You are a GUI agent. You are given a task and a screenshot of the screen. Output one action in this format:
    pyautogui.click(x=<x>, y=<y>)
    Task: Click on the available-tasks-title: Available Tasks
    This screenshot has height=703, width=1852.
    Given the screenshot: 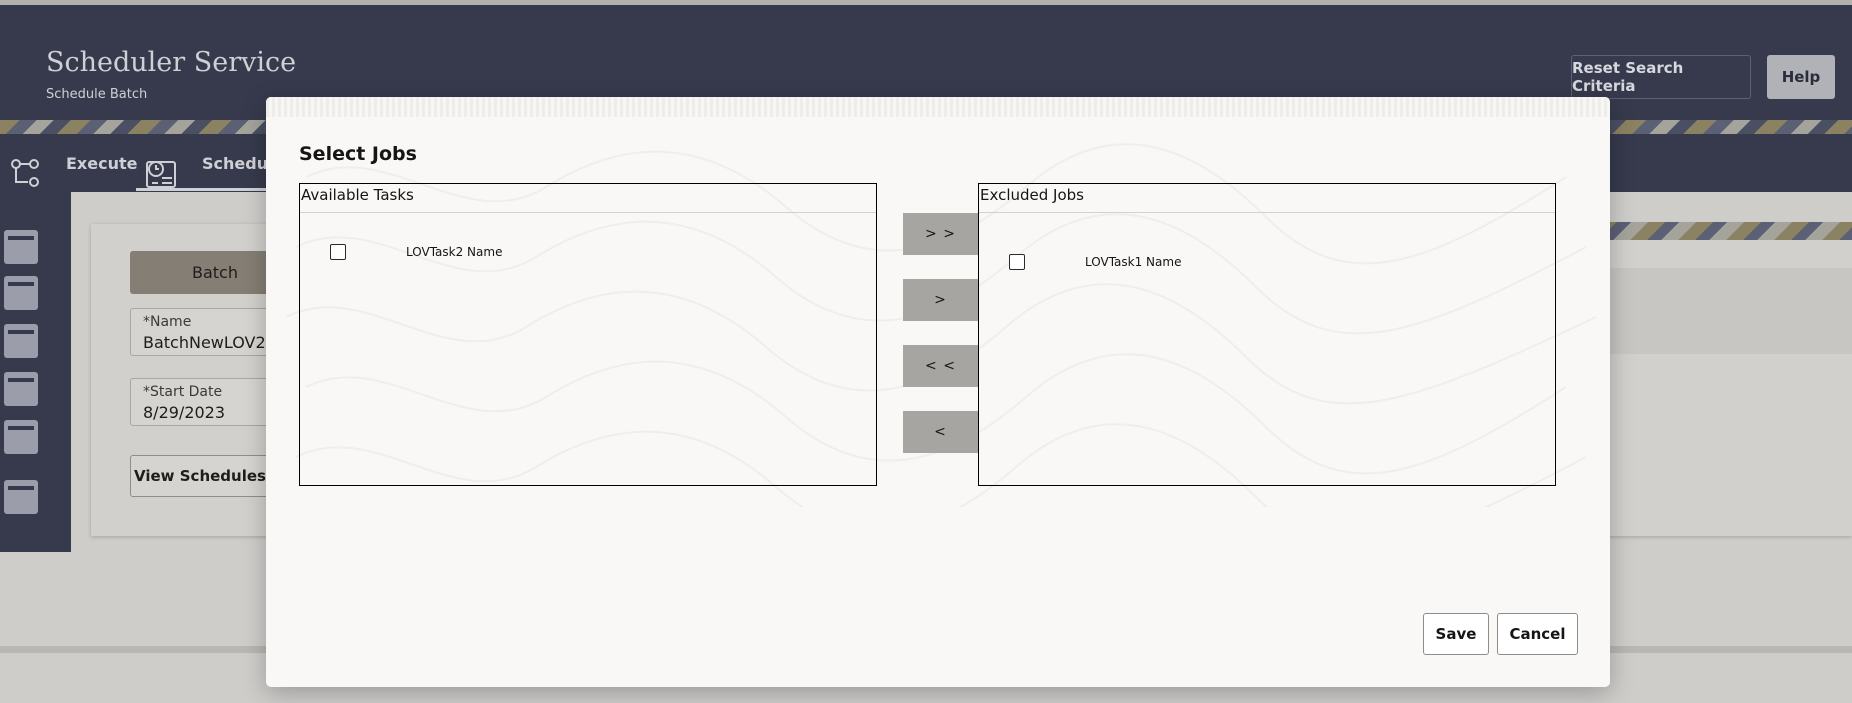 What is the action you would take?
    pyautogui.click(x=588, y=198)
    